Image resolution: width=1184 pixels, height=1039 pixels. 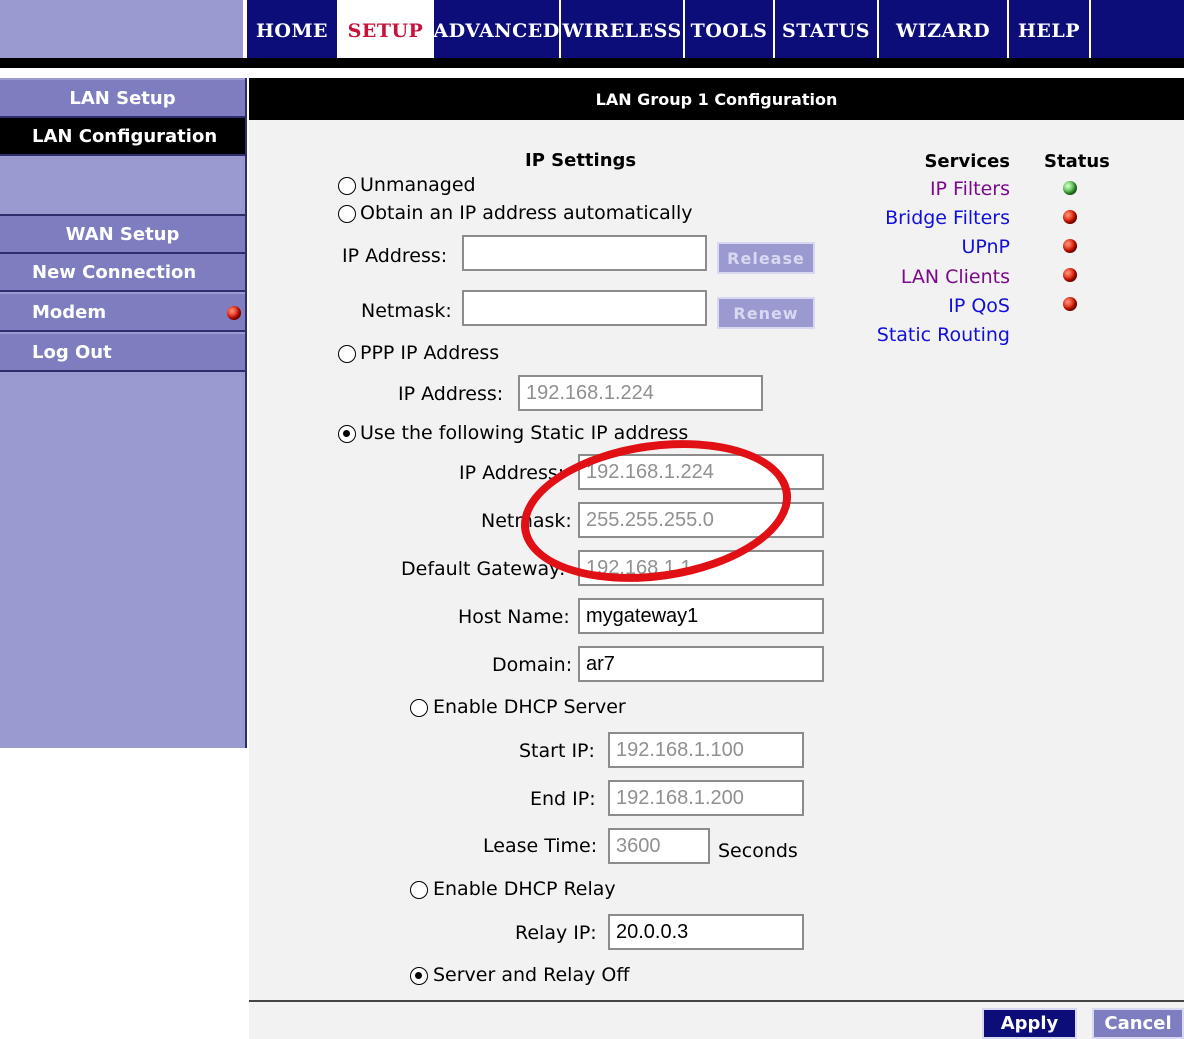 I want to click on sidebar-item-modem-label: Modem, so click(x=69, y=312).